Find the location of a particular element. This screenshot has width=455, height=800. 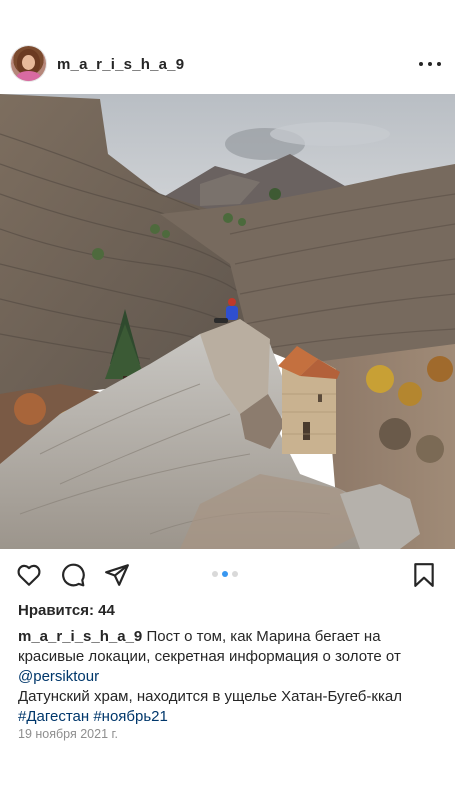

comment-icon is located at coordinates (73, 575).